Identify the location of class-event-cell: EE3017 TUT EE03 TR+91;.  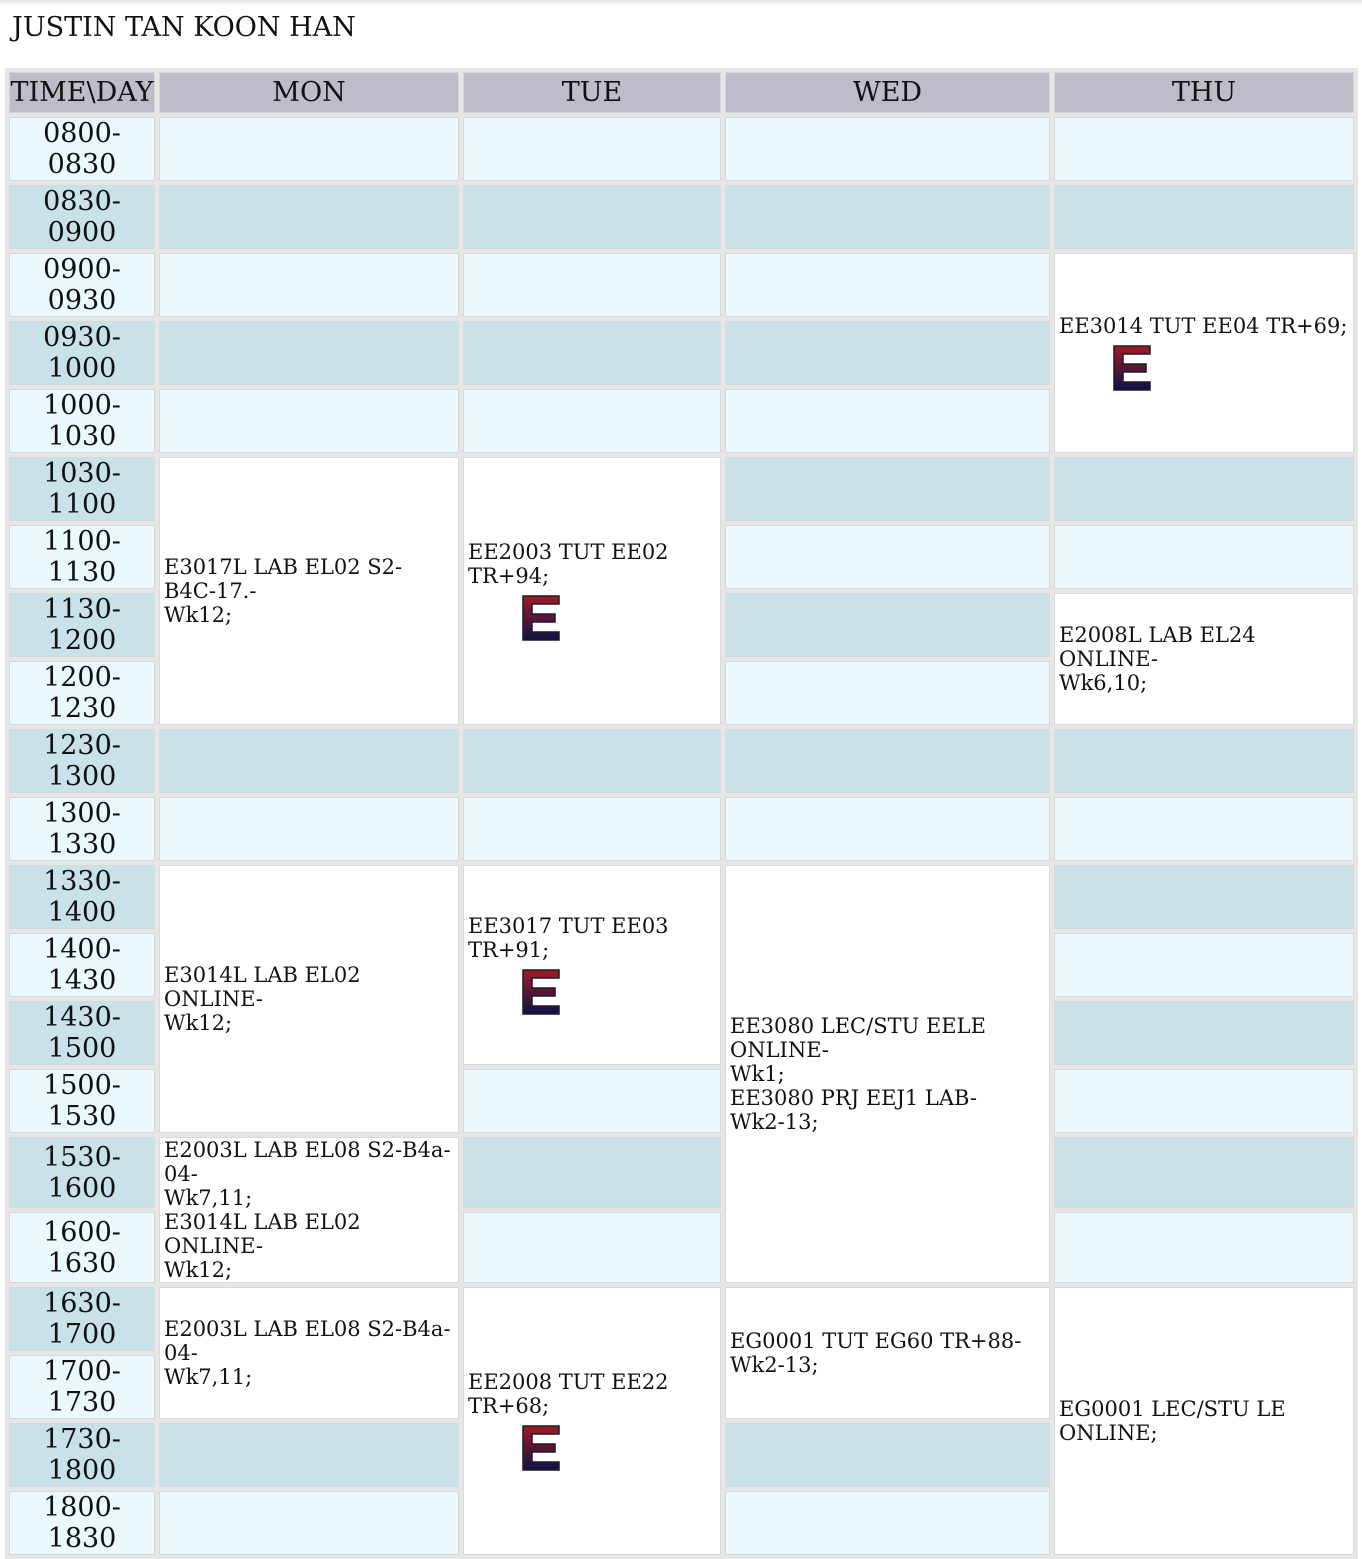
(592, 965).